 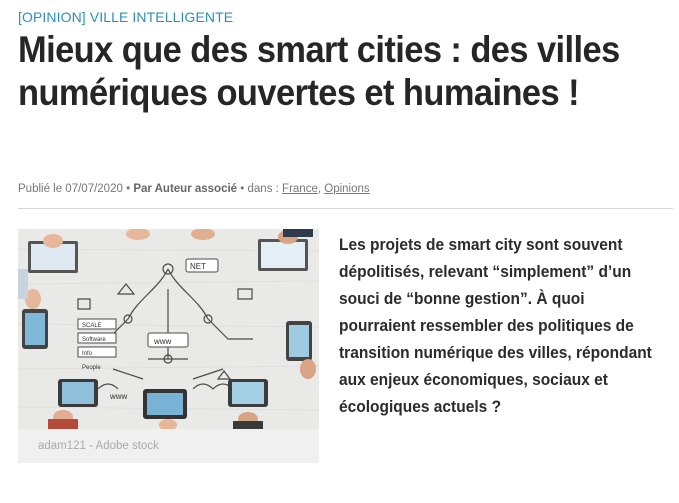 I want to click on tag-link-france: France, so click(x=300, y=189).